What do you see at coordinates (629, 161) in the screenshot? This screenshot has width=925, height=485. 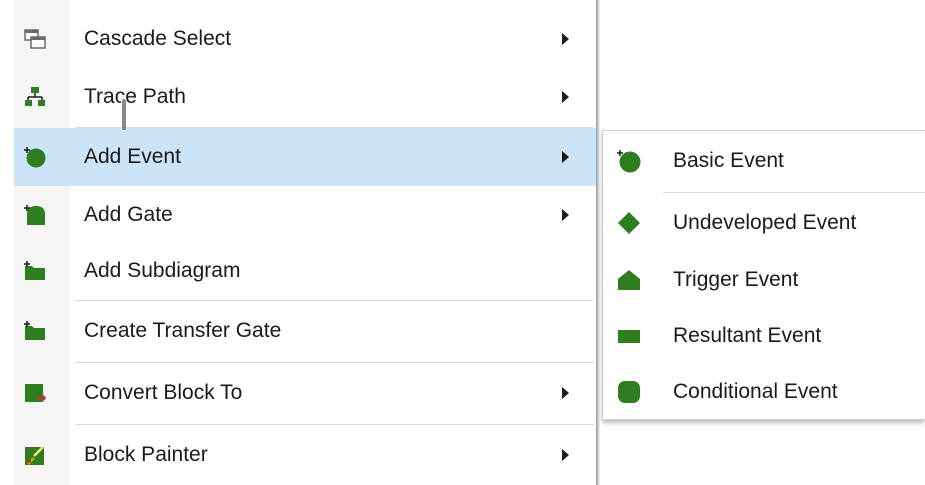 I see `circle-icon` at bounding box center [629, 161].